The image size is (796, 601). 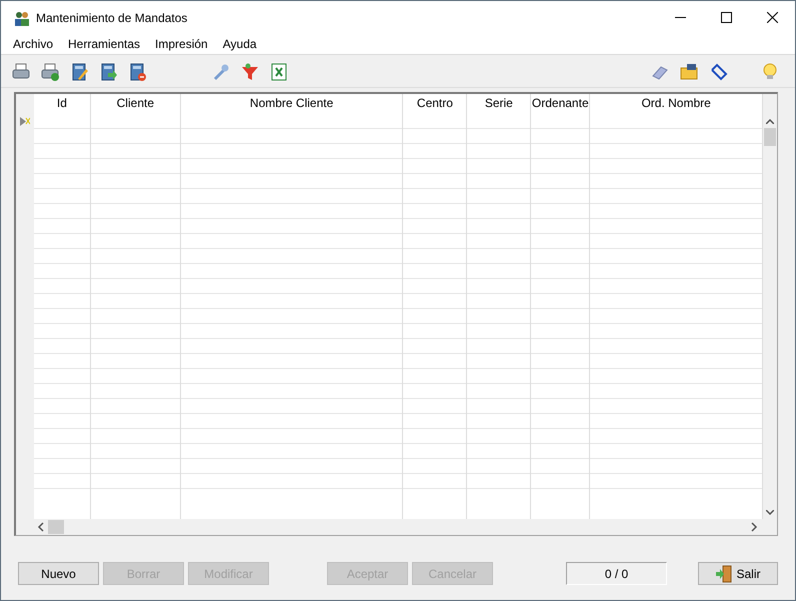 I want to click on column-header: Cliente, so click(x=135, y=104).